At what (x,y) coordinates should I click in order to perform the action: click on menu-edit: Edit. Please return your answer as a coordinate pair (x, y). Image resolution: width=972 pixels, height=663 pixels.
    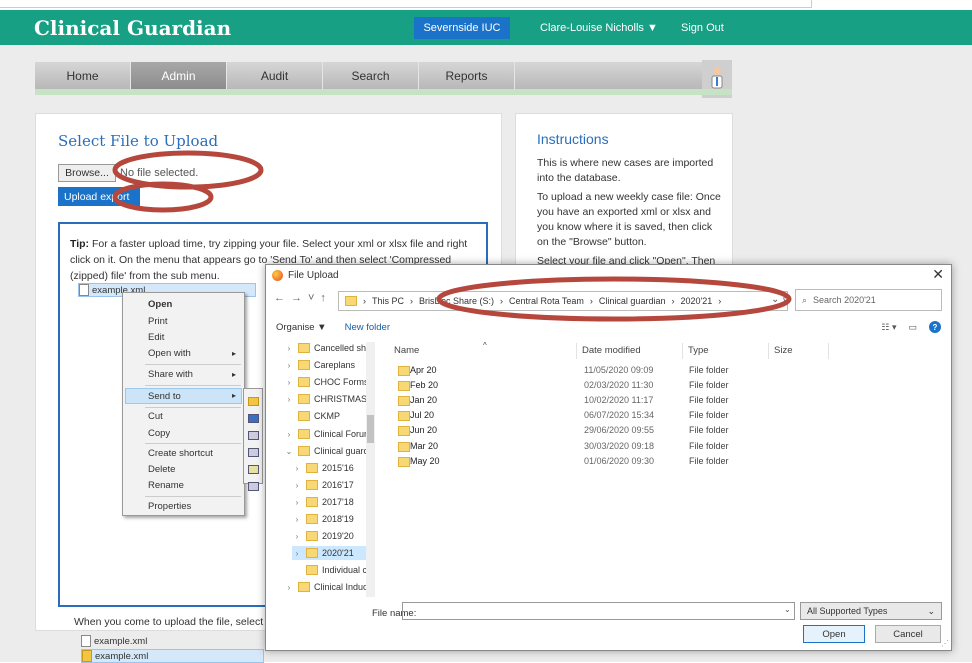
    Looking at the image, I should click on (156, 337).